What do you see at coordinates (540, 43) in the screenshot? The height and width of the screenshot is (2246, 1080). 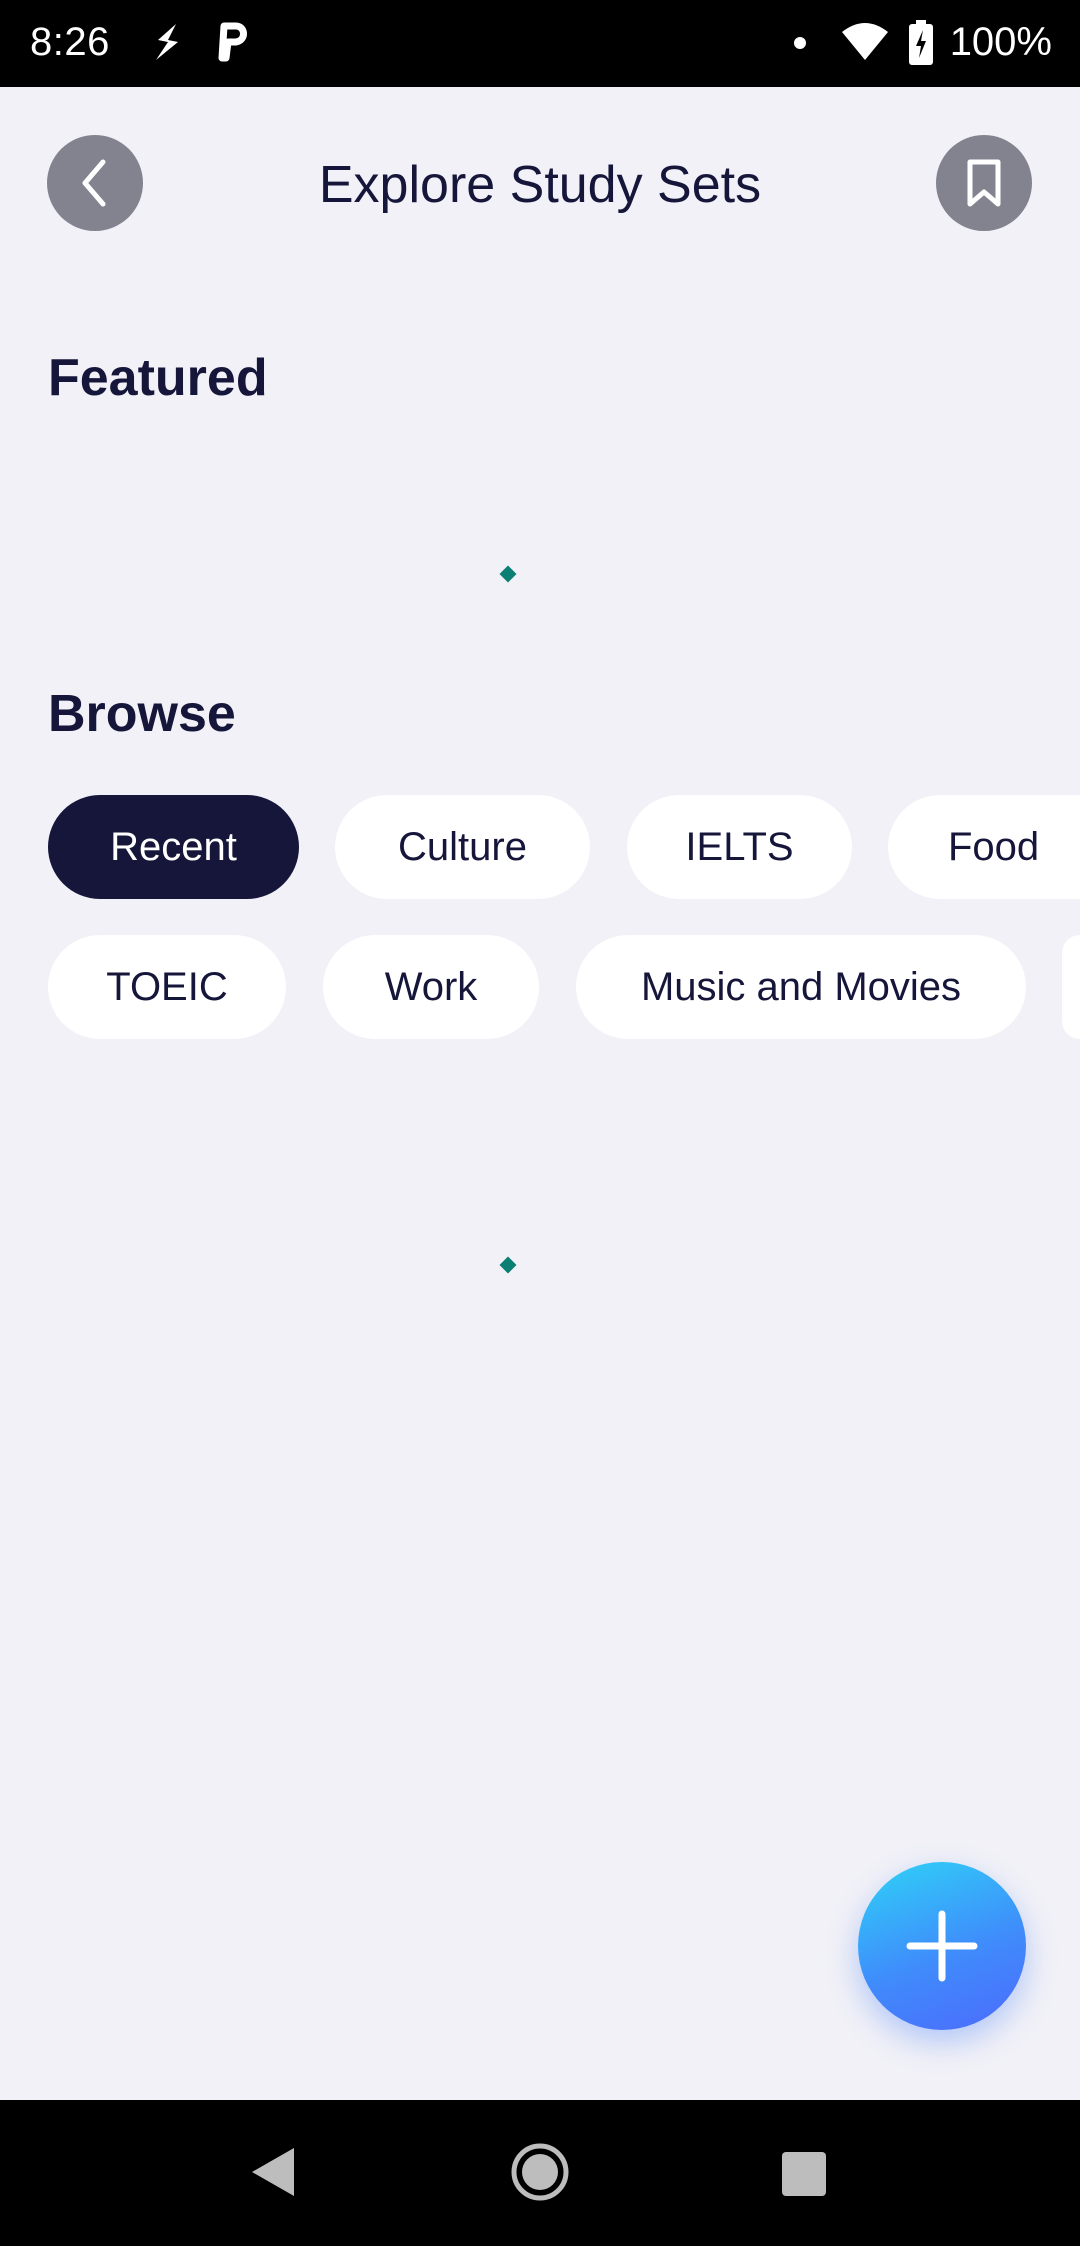 I see `status-bar: 8:26 100%` at bounding box center [540, 43].